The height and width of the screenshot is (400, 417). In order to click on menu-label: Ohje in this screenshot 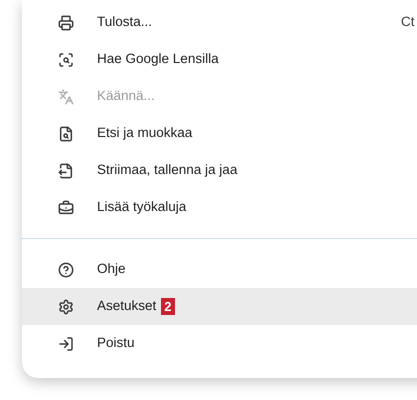, I will do `click(111, 269)`.